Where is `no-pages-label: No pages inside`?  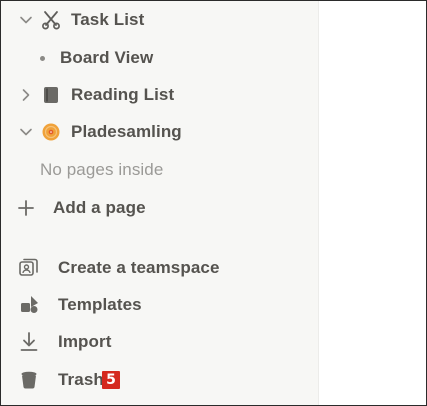
no-pages-label: No pages inside is located at coordinates (102, 169).